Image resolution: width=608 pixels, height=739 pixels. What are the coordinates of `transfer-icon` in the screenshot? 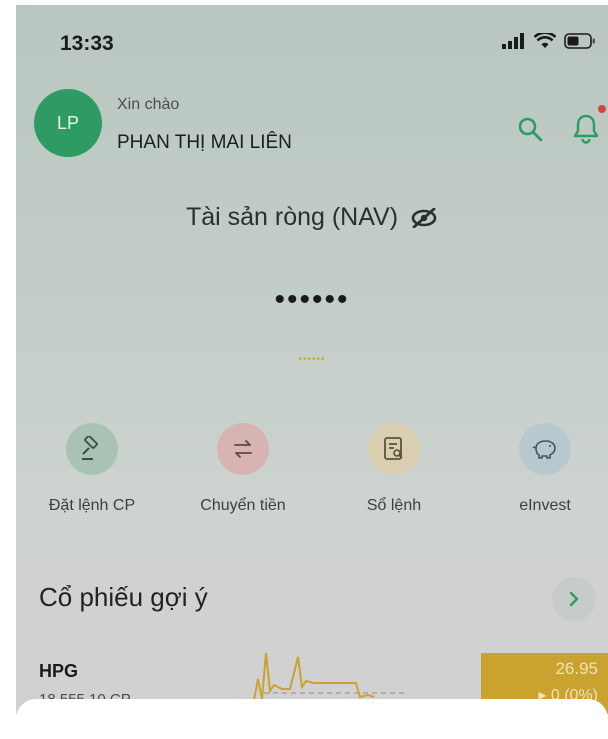 It's located at (243, 449).